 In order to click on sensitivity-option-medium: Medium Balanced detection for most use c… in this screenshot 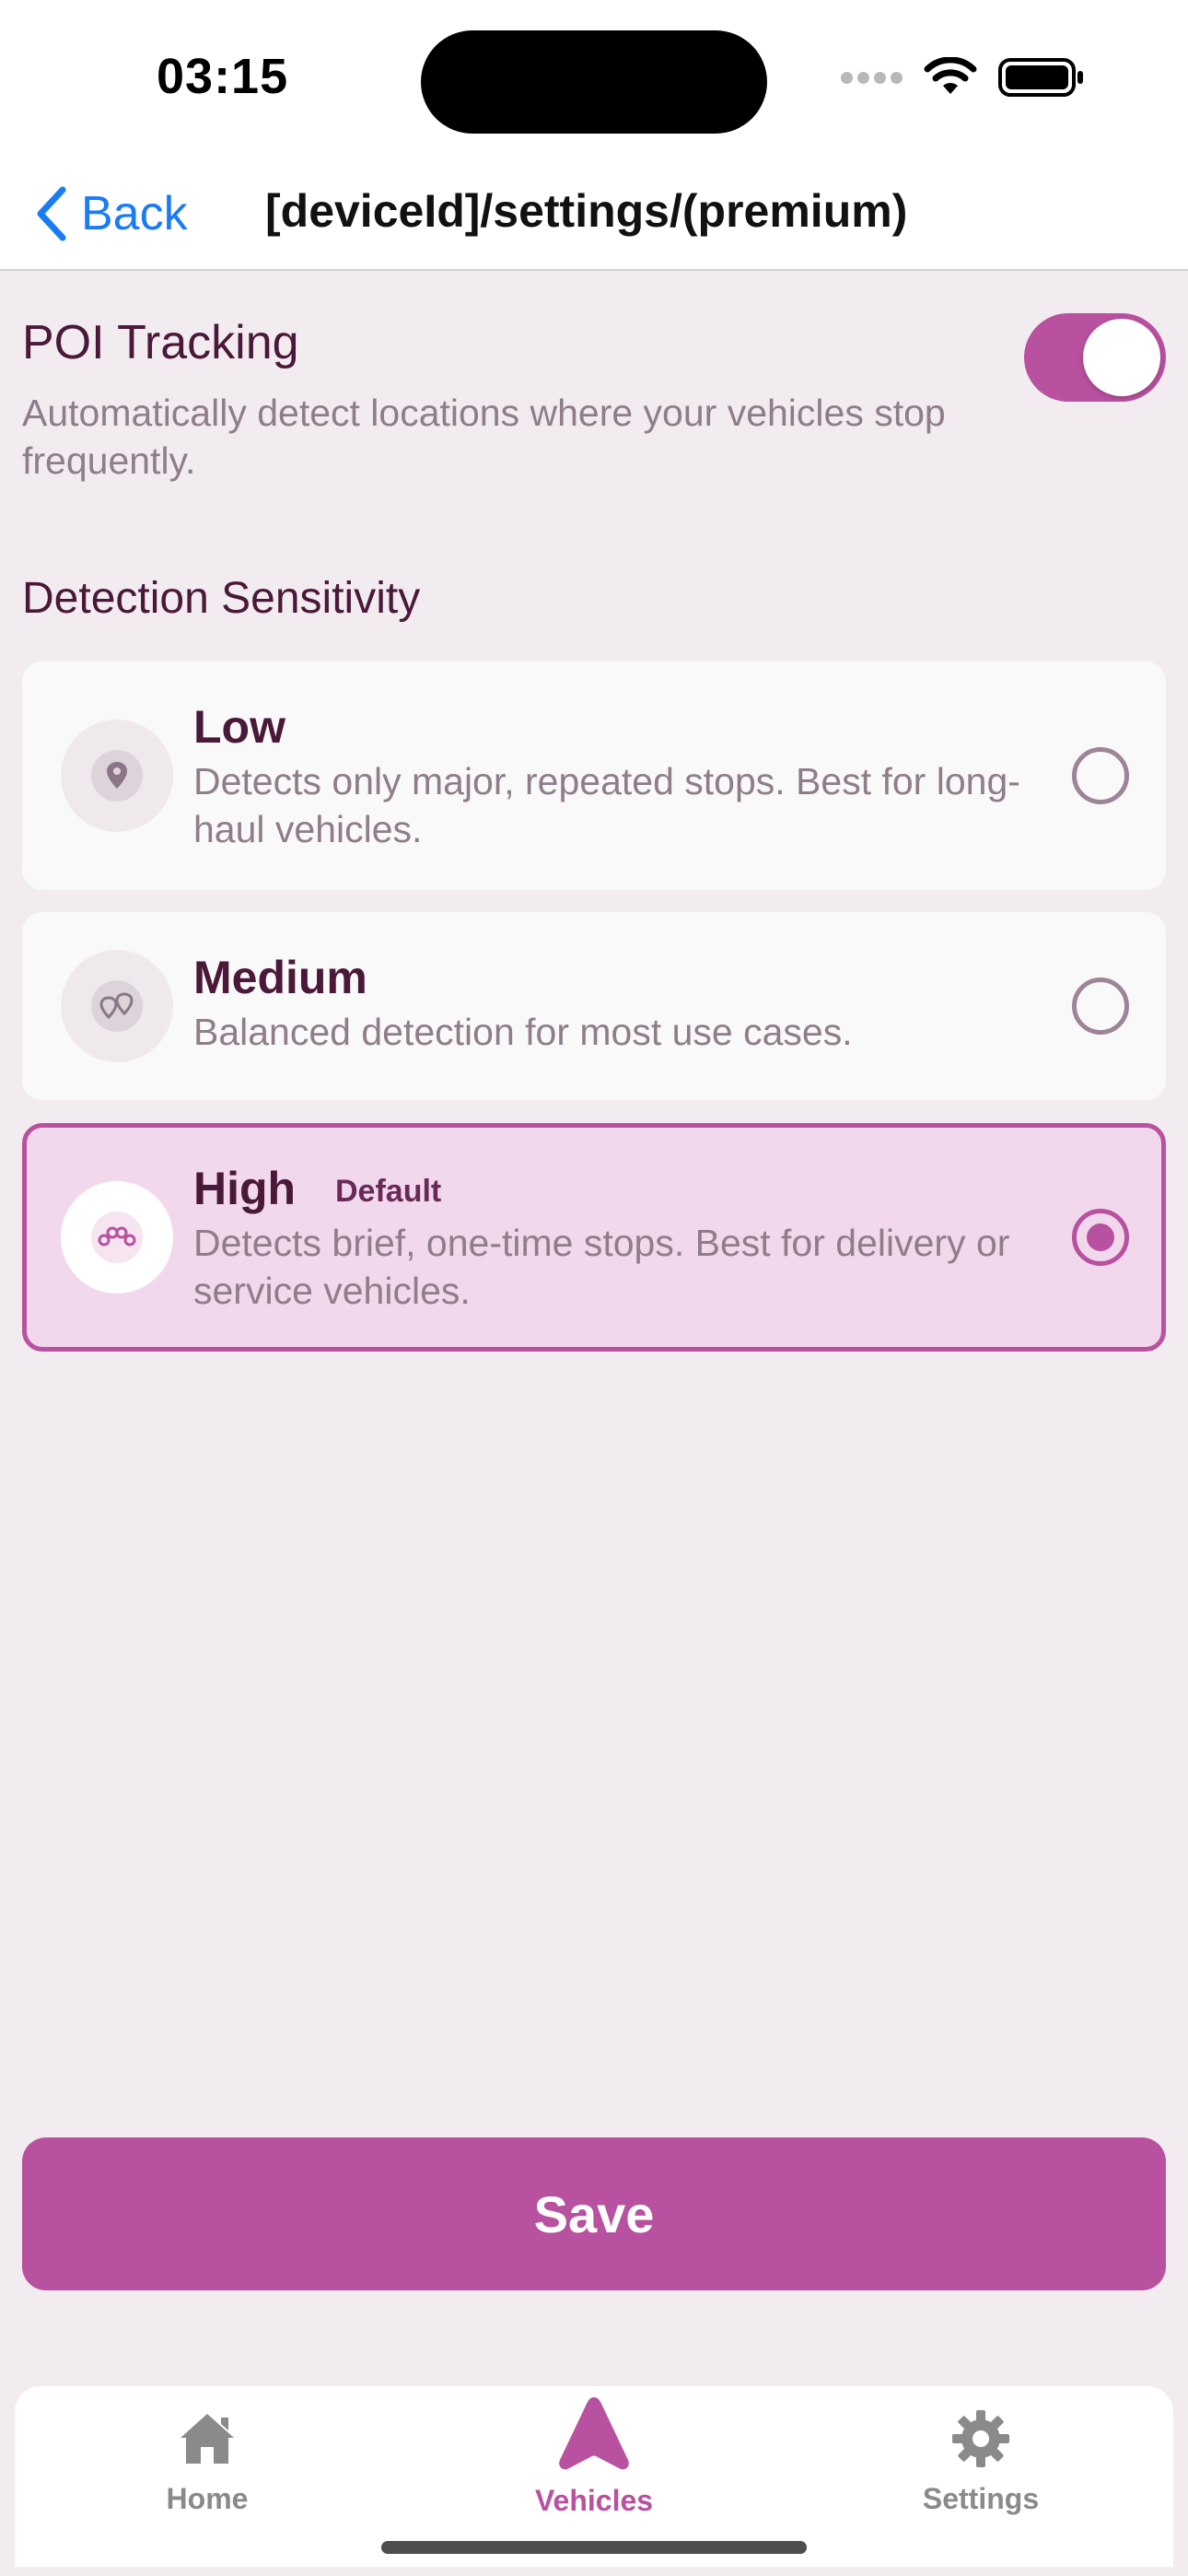, I will do `click(594, 1006)`.